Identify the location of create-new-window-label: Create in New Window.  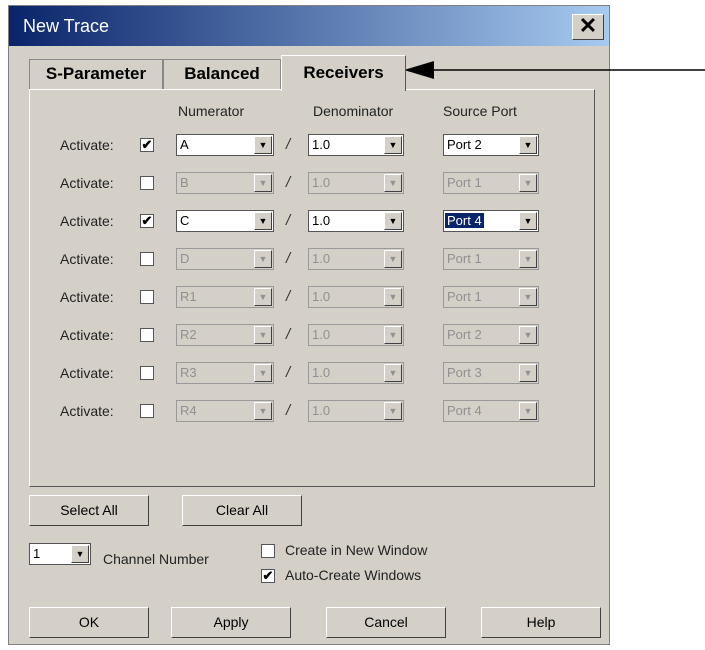
(356, 550).